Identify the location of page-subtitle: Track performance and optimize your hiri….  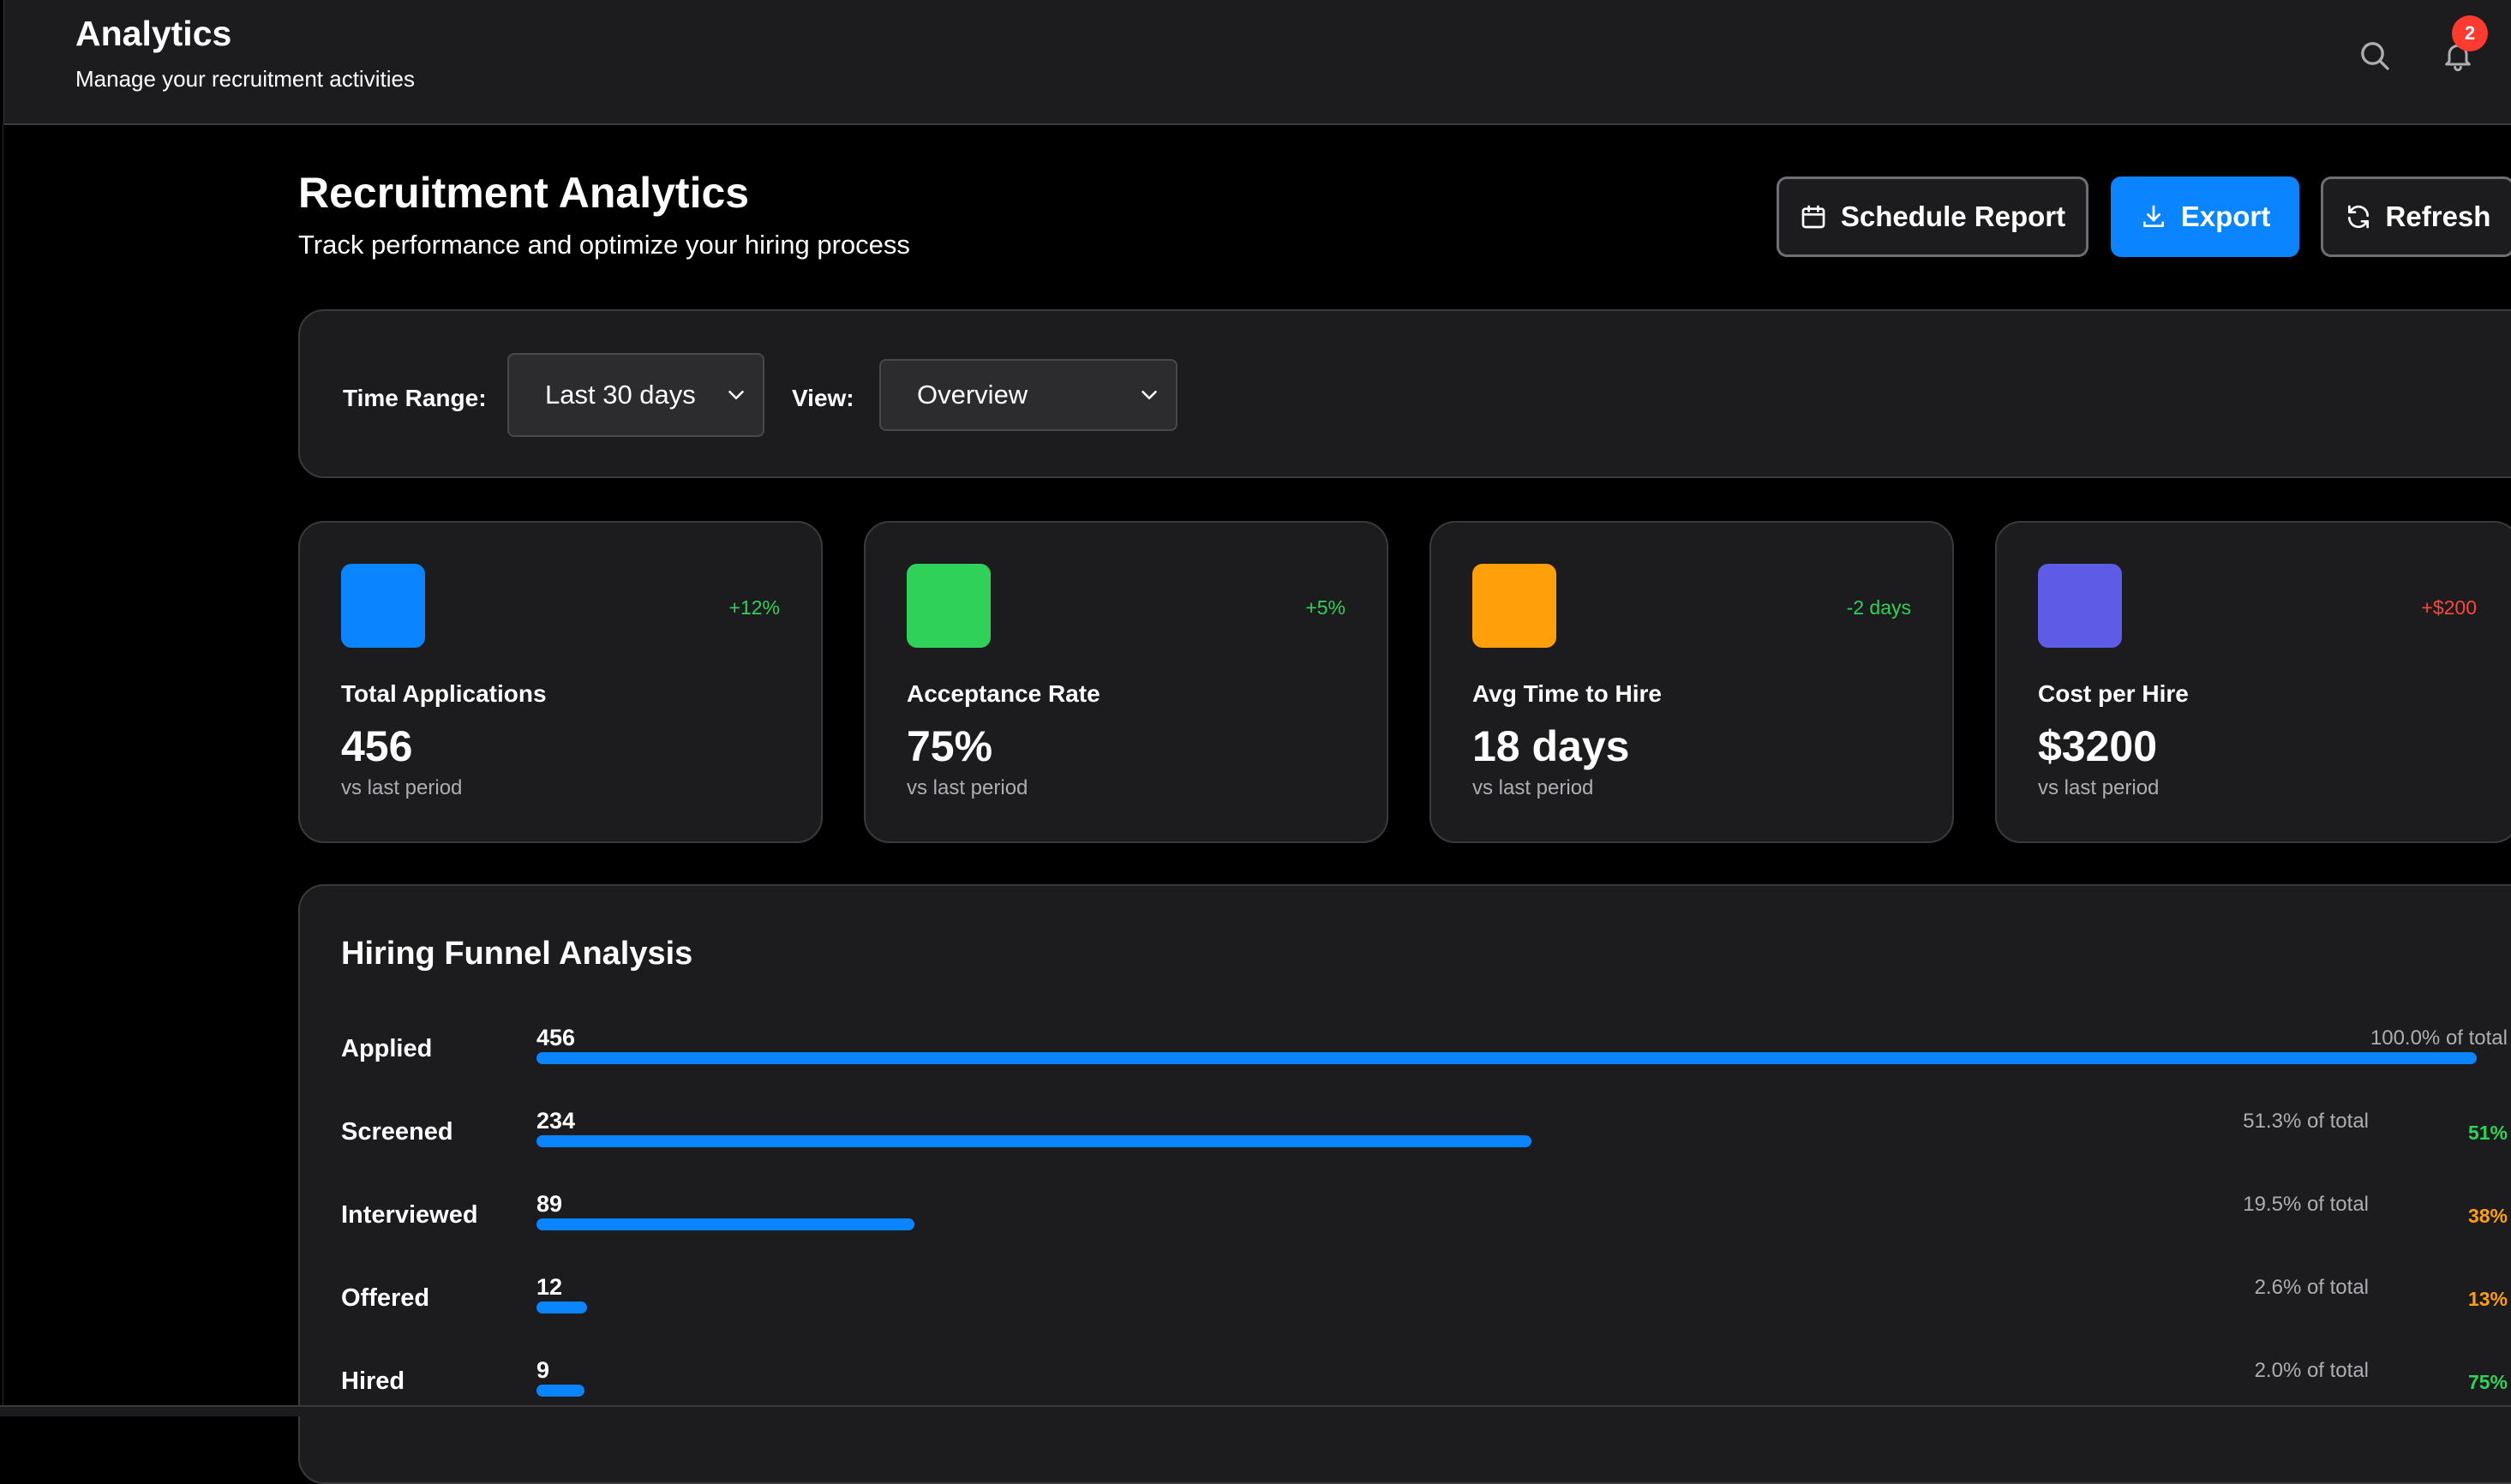
(604, 245).